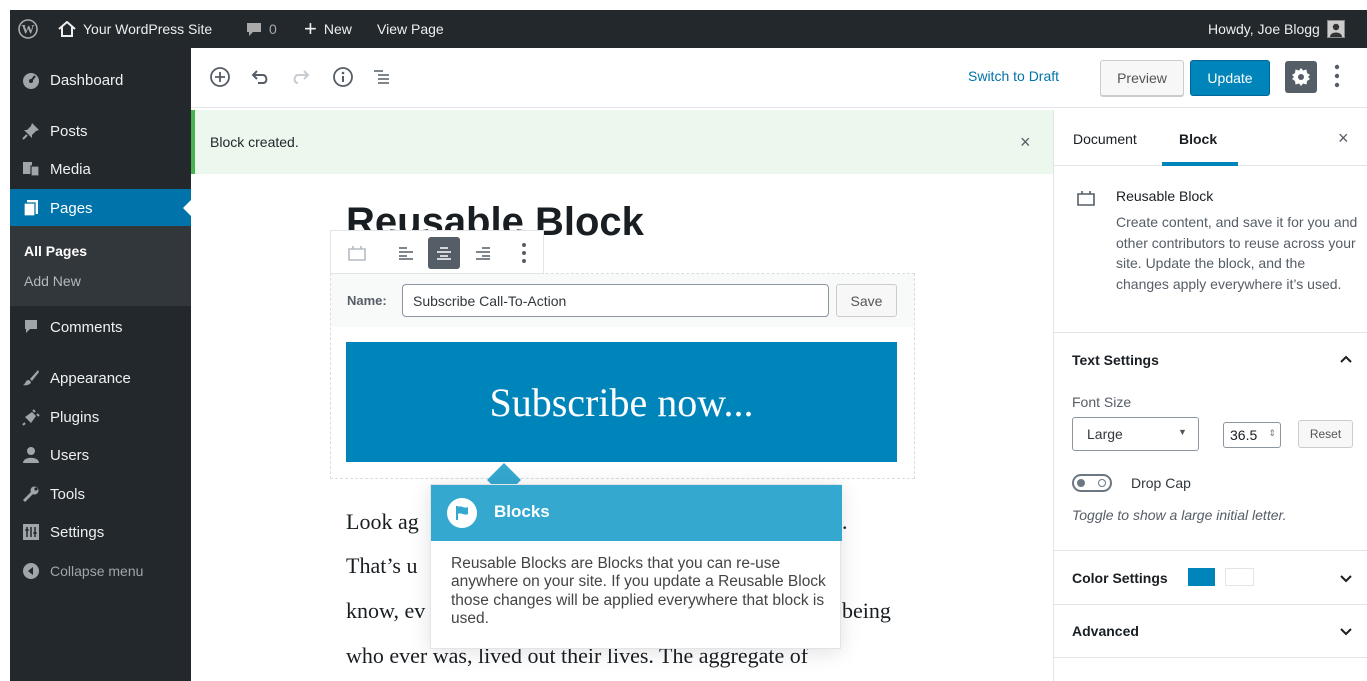 Image resolution: width=1367 pixels, height=681 pixels. I want to click on align-right-button, so click(483, 253).